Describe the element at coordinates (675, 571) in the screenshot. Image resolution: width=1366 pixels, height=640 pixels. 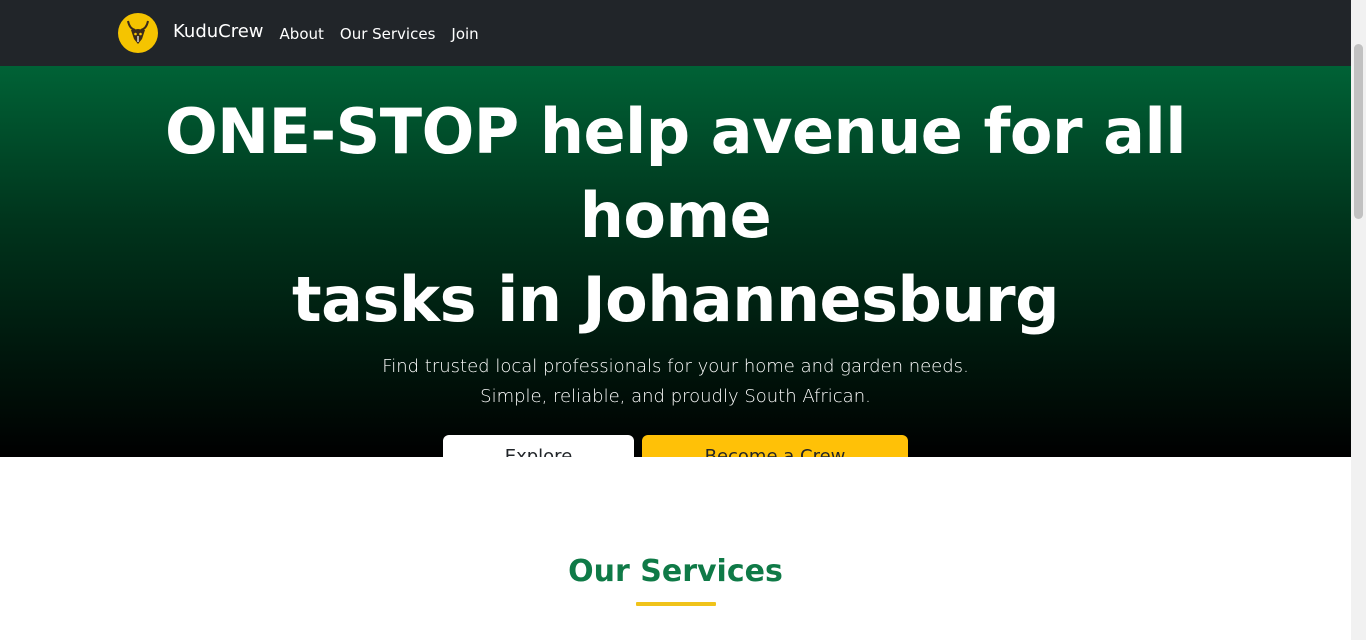
I see `services-title: Our Services` at that location.